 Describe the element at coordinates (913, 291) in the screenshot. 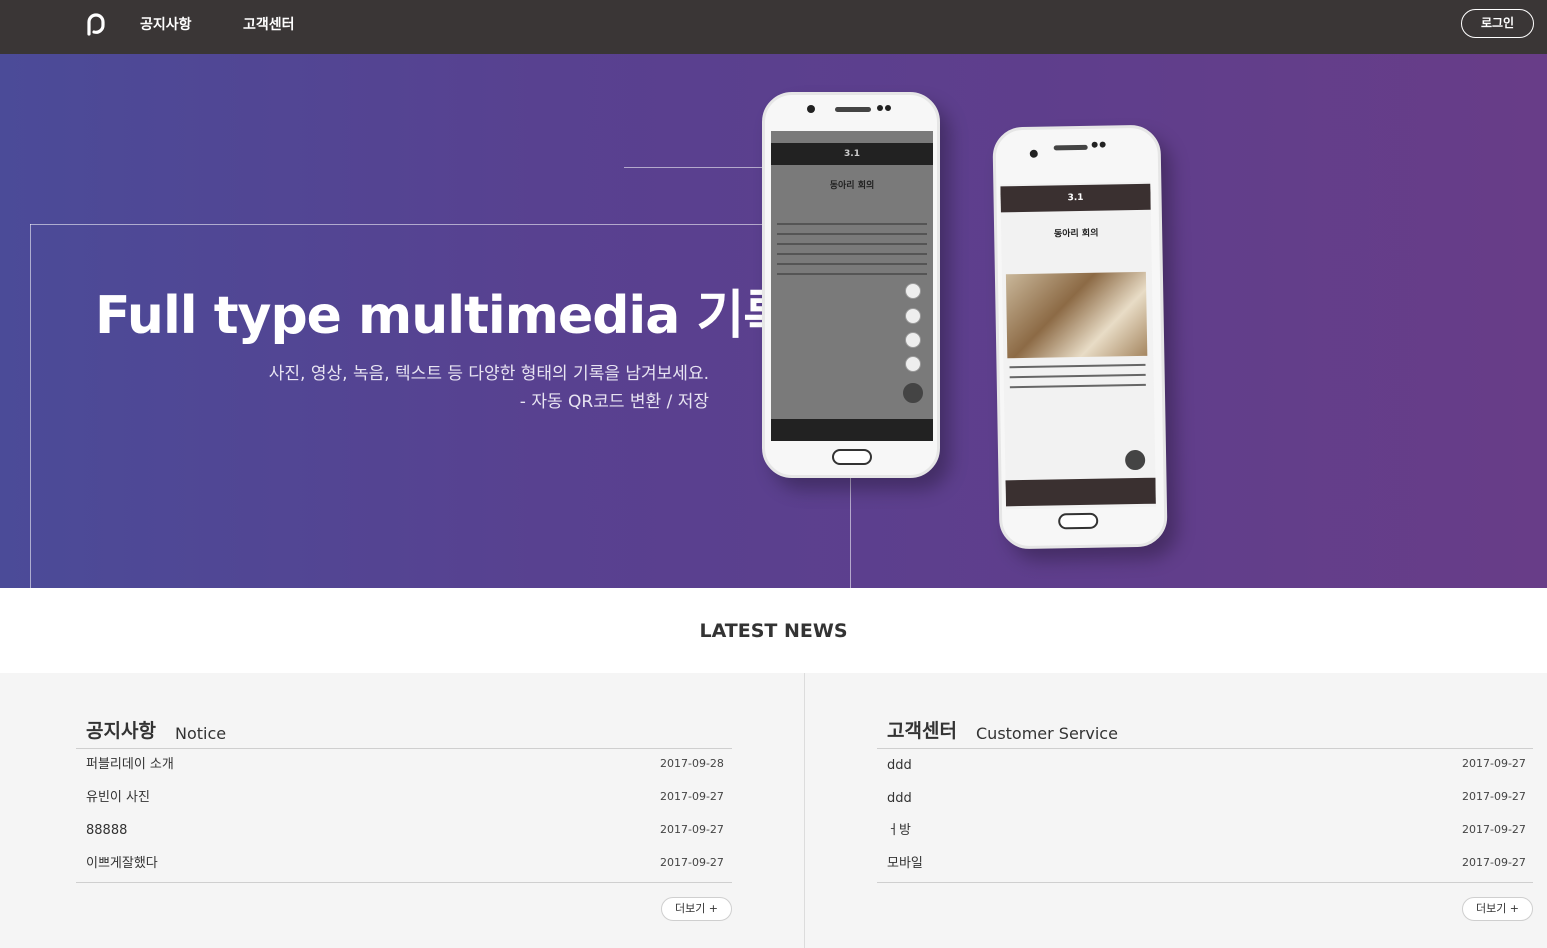

I see `camera-fab-icon` at that location.